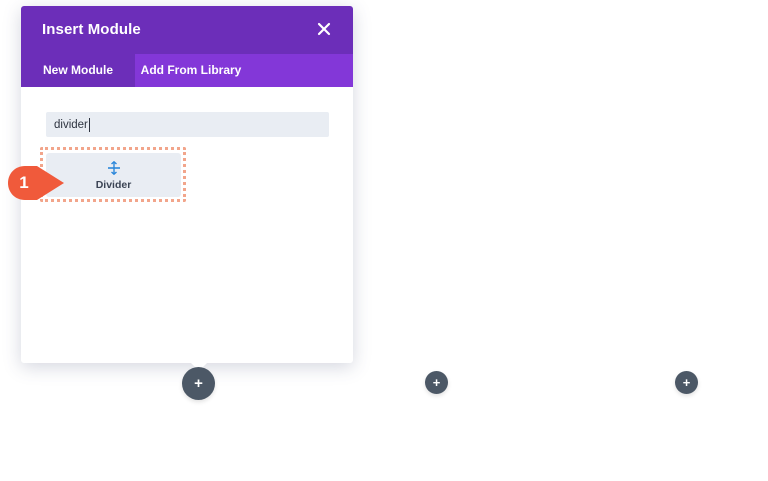  I want to click on search-value: divider, so click(71, 124).